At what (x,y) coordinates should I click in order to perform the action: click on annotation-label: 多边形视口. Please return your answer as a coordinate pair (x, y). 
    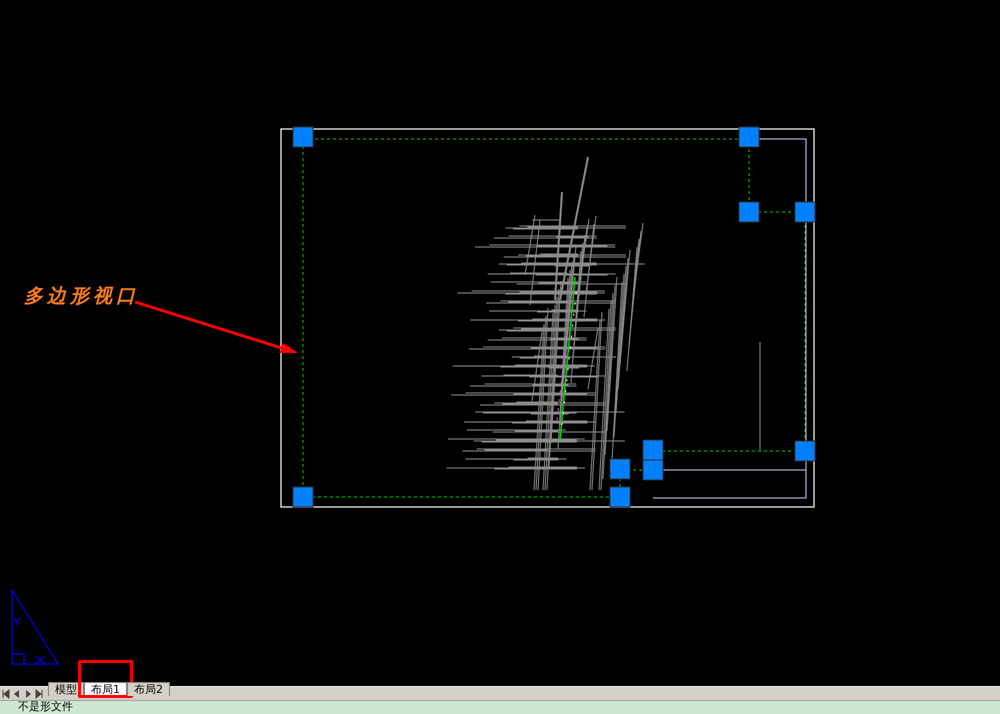
    Looking at the image, I should click on (81, 296).